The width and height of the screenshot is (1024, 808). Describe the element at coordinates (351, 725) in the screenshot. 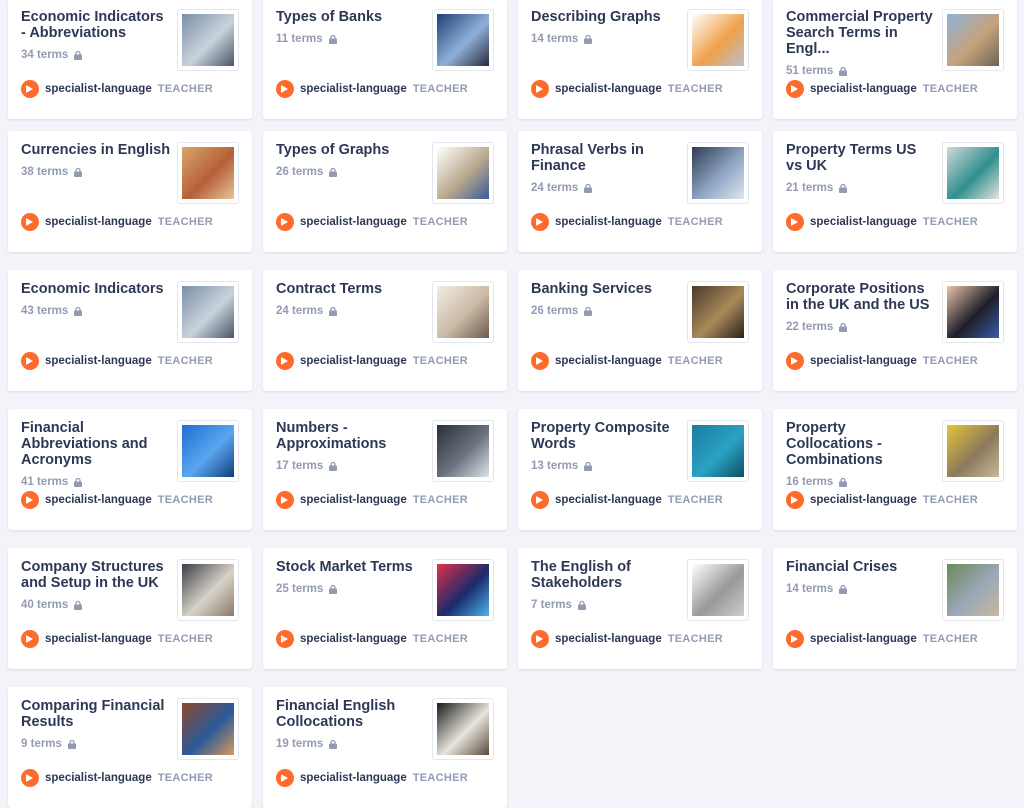

I see `set-title: Financial English Collocations 19 terms` at that location.